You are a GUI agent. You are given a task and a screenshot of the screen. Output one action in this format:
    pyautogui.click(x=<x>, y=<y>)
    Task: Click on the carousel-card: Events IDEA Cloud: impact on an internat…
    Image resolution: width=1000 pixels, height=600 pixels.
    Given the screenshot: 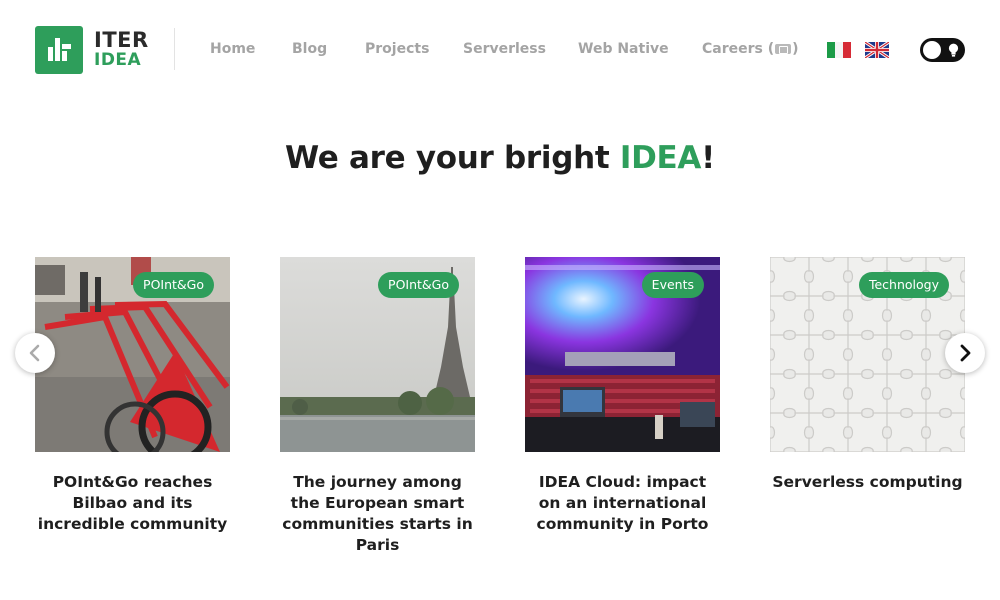 What is the action you would take?
    pyautogui.click(x=622, y=396)
    